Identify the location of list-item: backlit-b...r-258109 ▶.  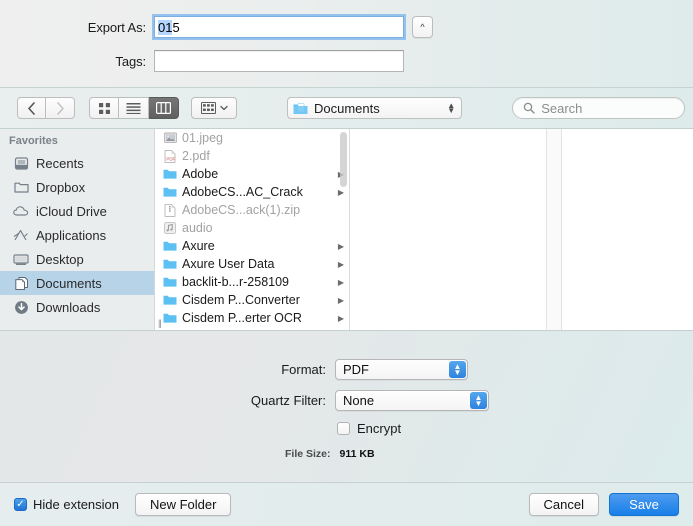
(252, 282).